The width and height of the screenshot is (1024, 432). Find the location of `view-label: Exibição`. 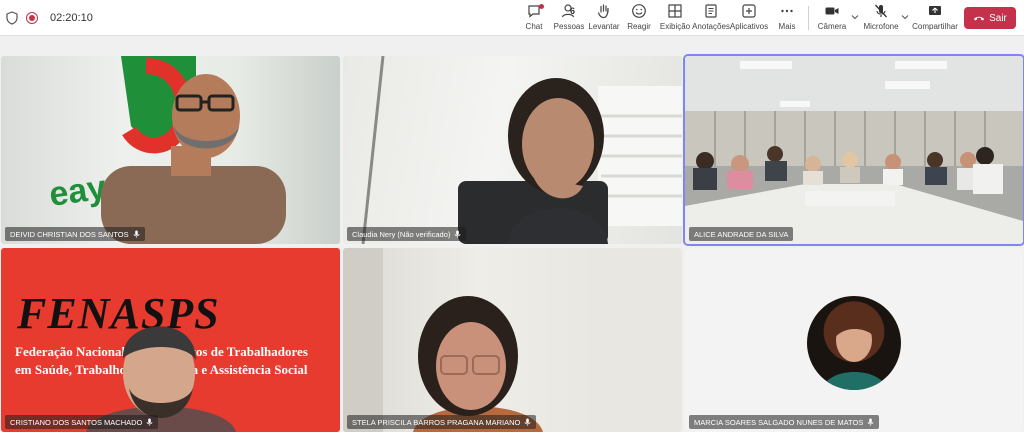

view-label: Exibição is located at coordinates (675, 26).